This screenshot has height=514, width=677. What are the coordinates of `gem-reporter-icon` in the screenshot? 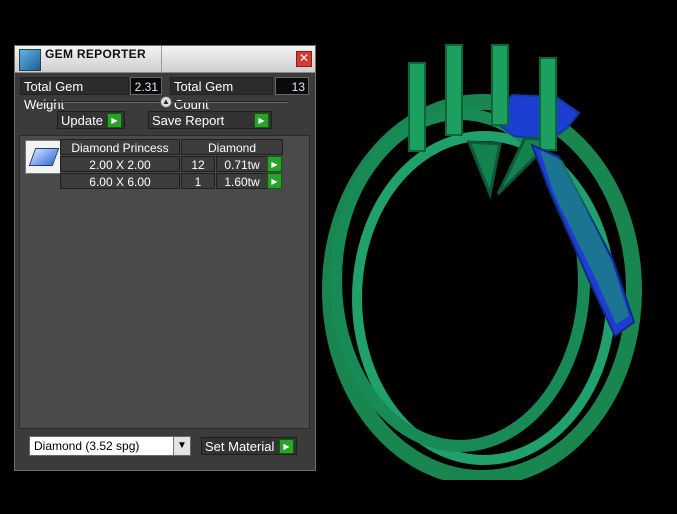 It's located at (30, 60).